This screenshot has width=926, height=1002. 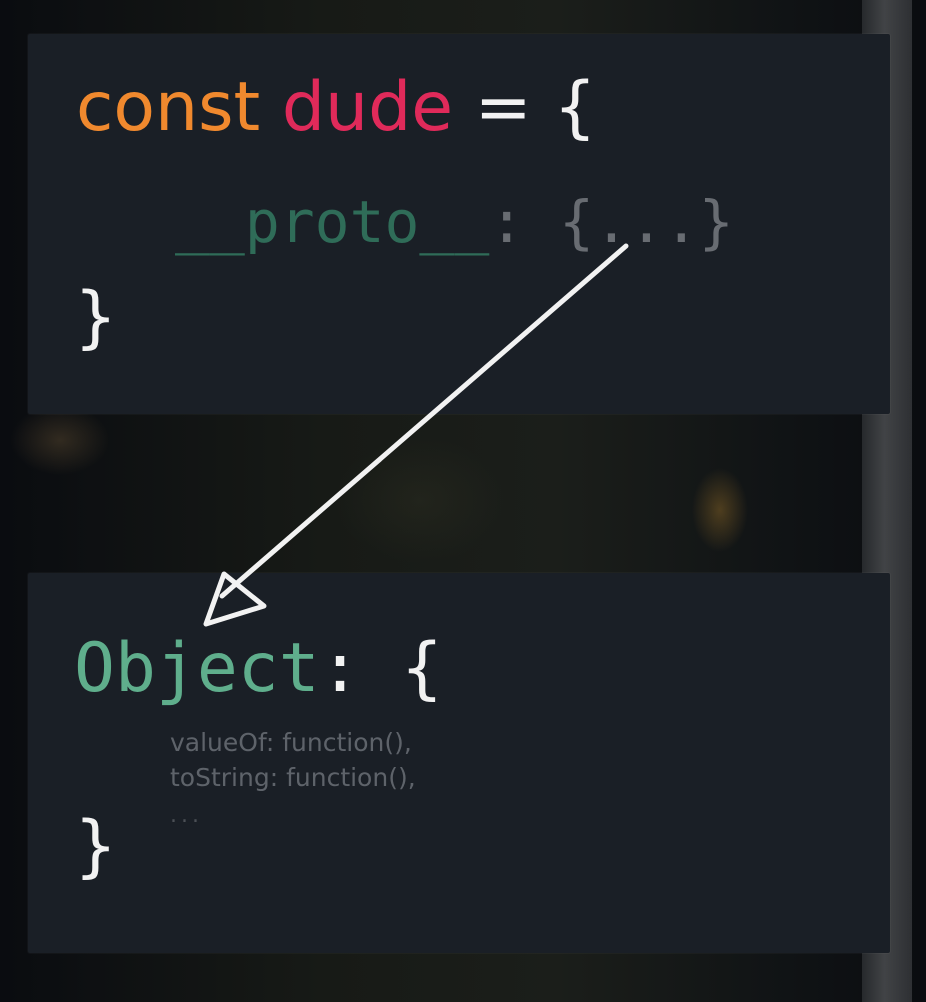 What do you see at coordinates (503, 107) in the screenshot?
I see `assignment-operator: =` at bounding box center [503, 107].